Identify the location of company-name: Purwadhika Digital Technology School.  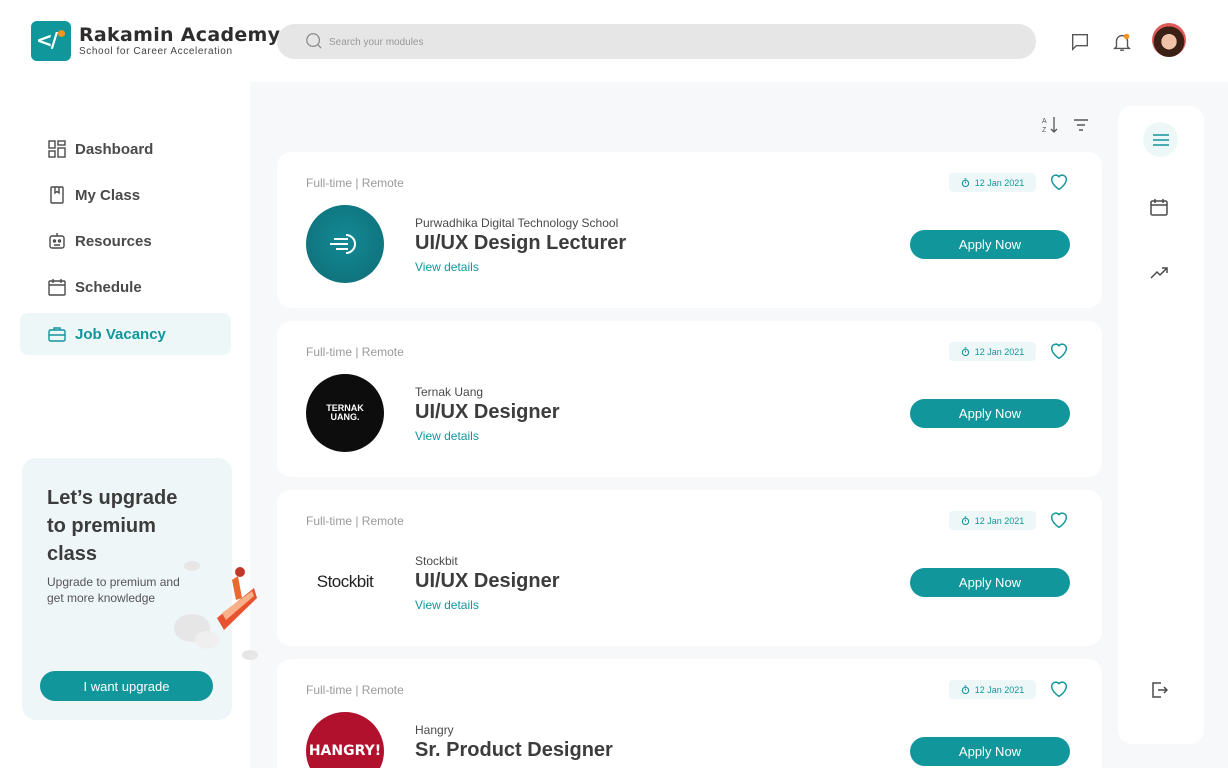
(517, 223).